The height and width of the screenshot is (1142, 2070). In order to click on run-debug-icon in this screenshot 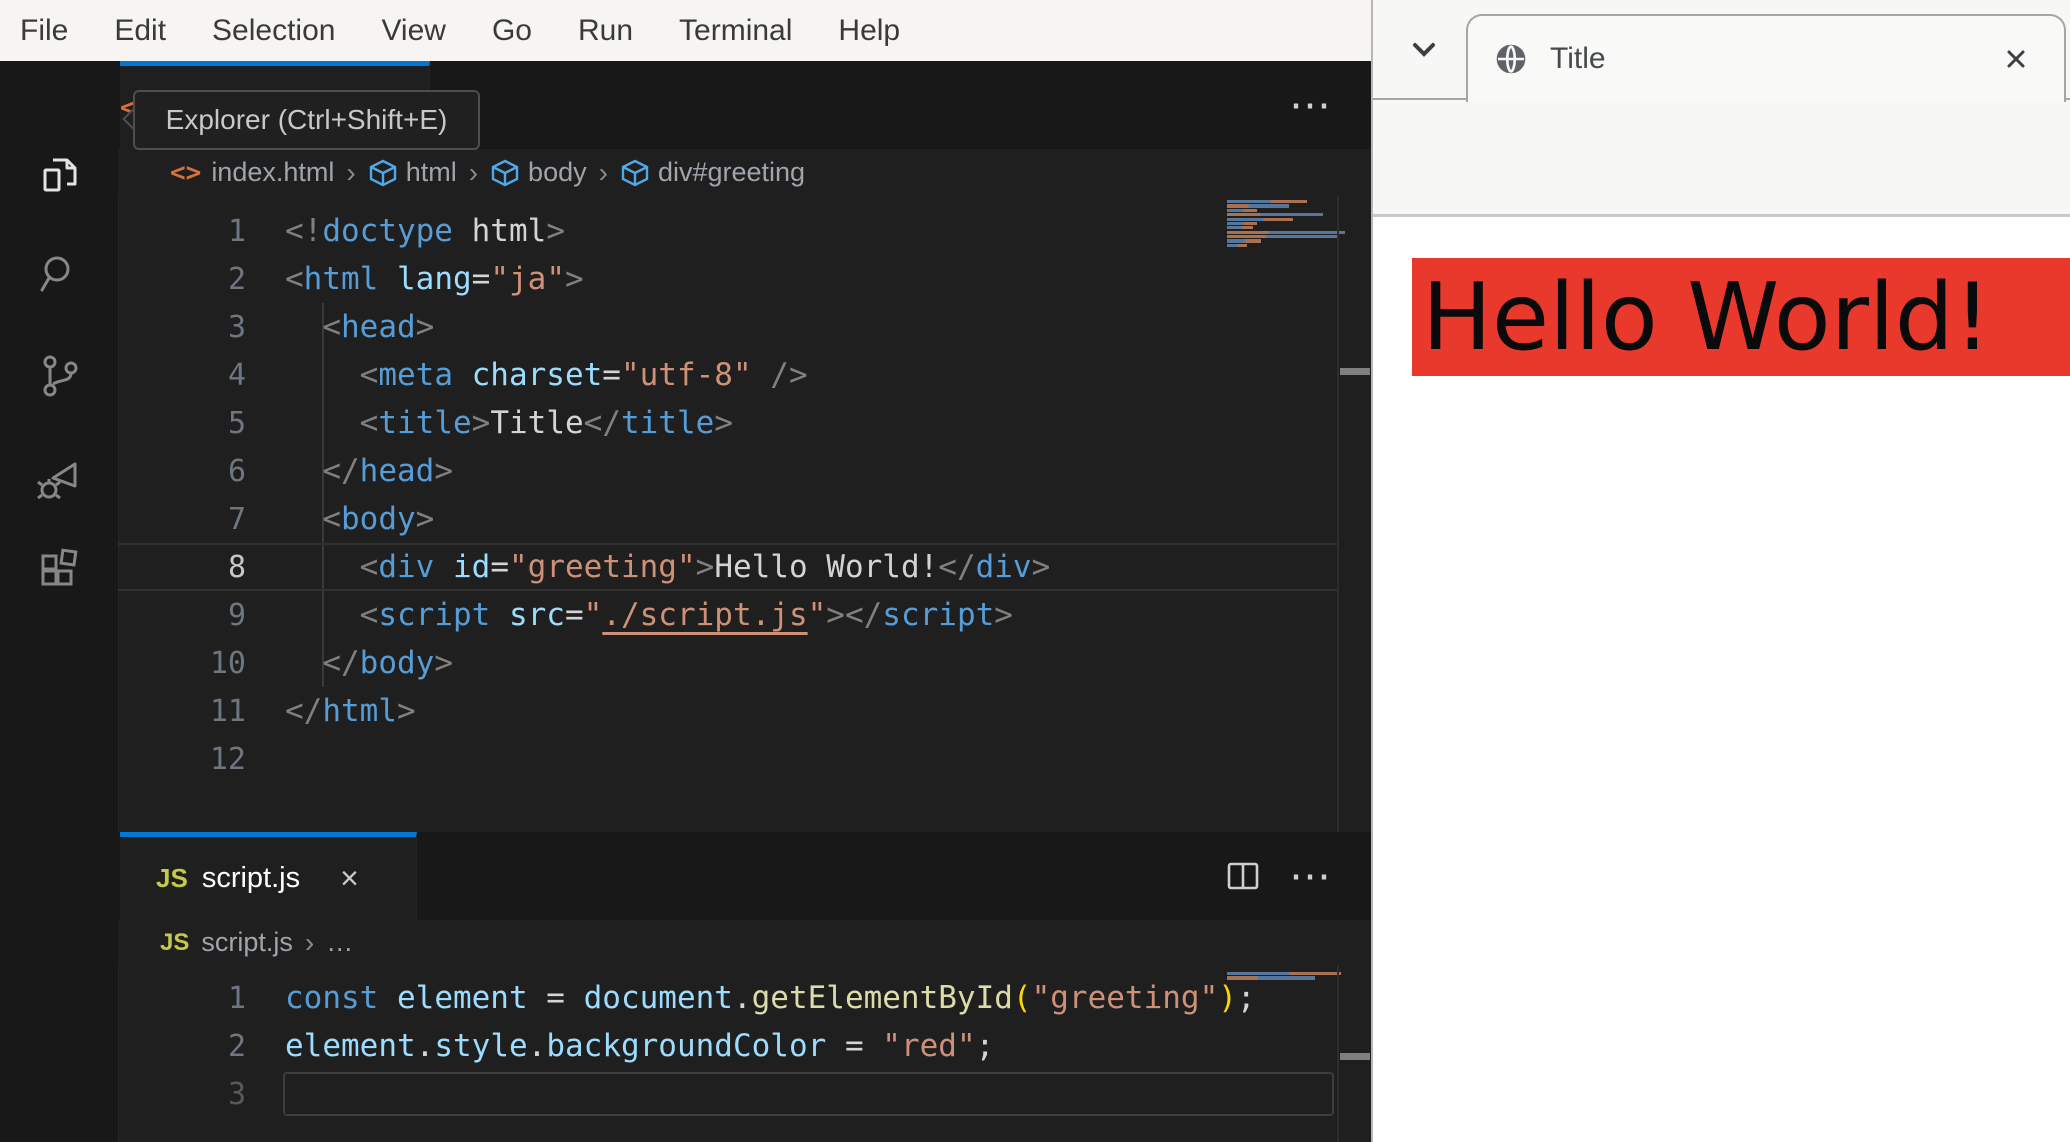, I will do `click(59, 478)`.